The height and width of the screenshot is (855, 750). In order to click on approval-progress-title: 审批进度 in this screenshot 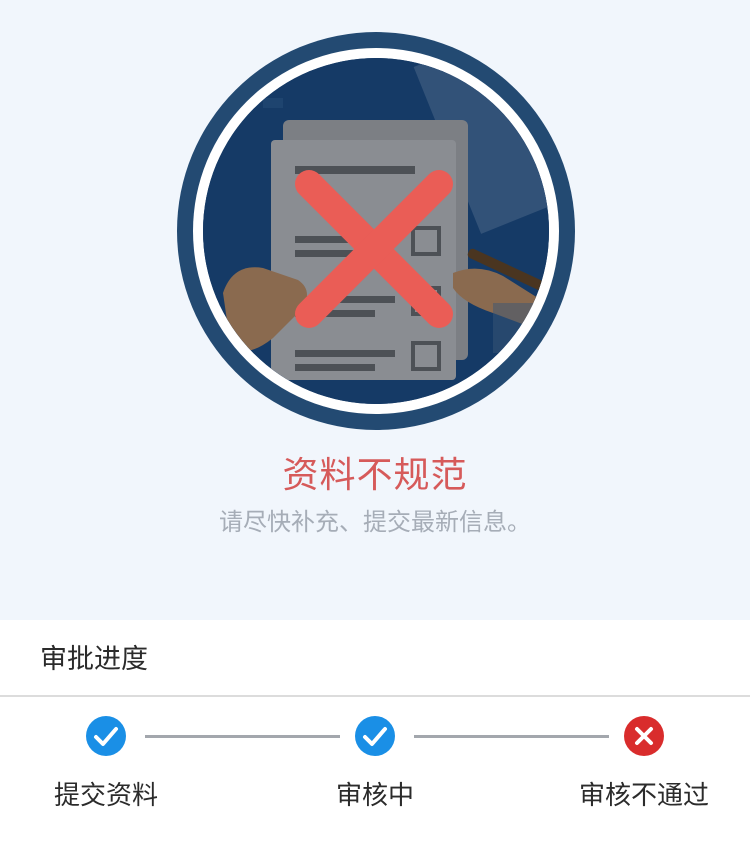, I will do `click(94, 659)`.